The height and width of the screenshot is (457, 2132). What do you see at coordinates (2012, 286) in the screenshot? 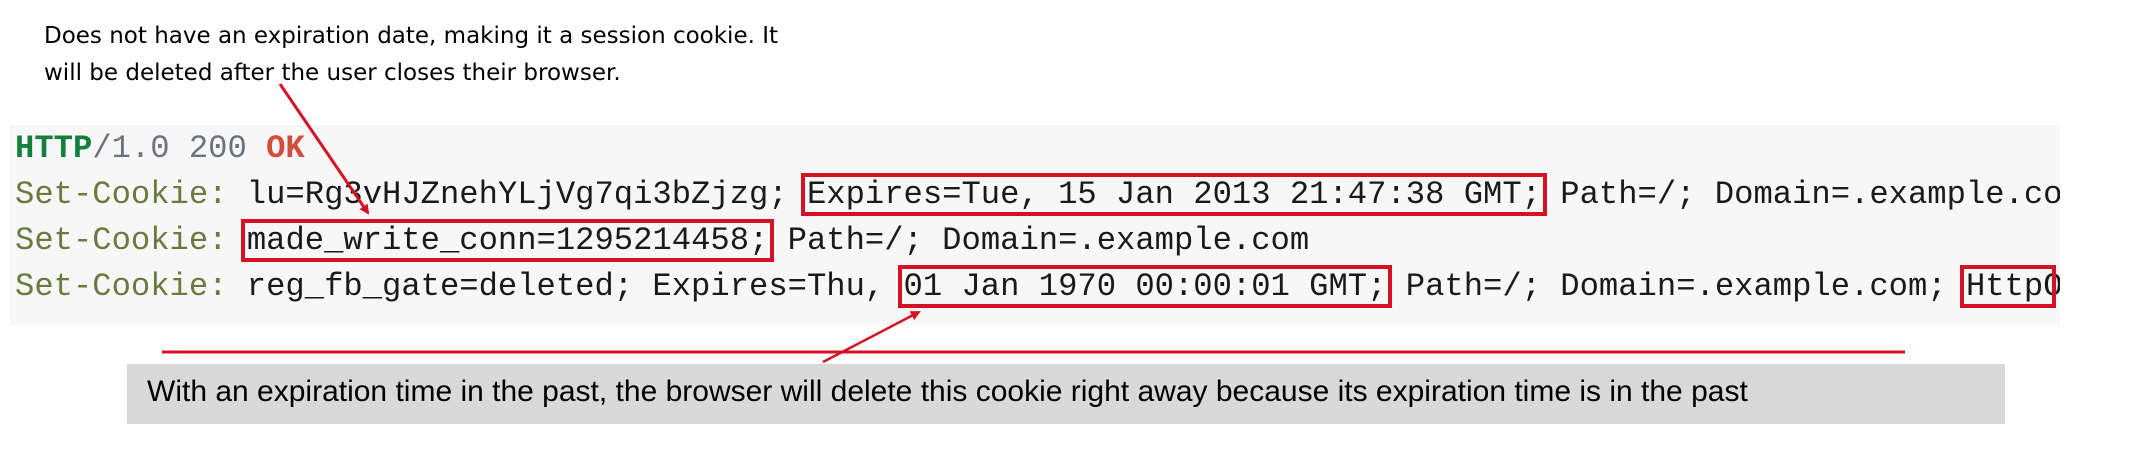
I see `httponly-flag: HttpOnly` at bounding box center [2012, 286].